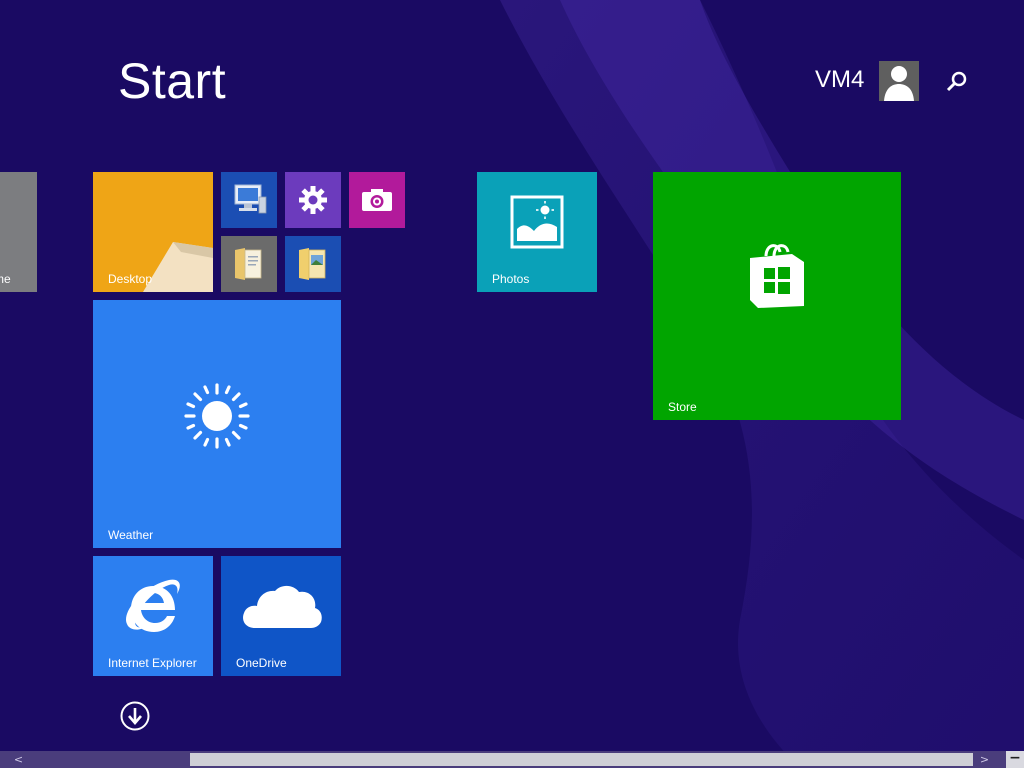 This screenshot has width=1024, height=768. I want to click on document-folder-icon, so click(248, 264).